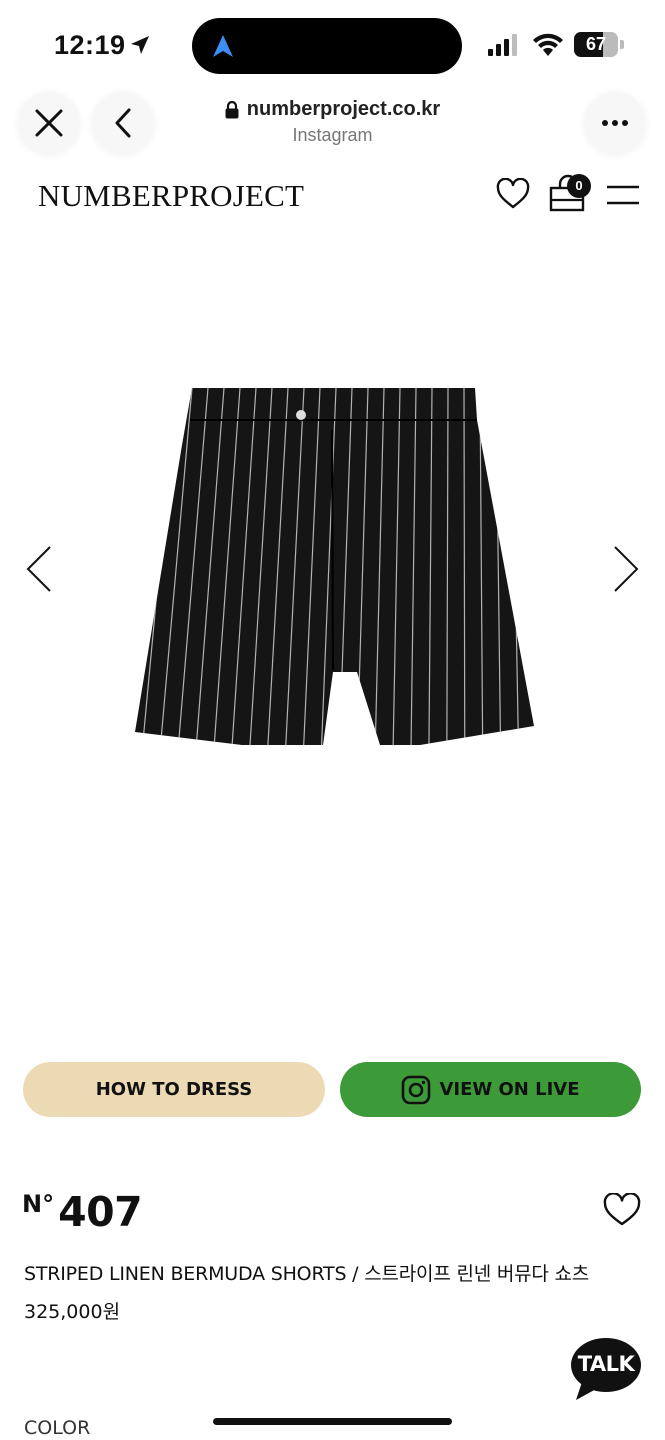  I want to click on menu-icon, so click(623, 195).